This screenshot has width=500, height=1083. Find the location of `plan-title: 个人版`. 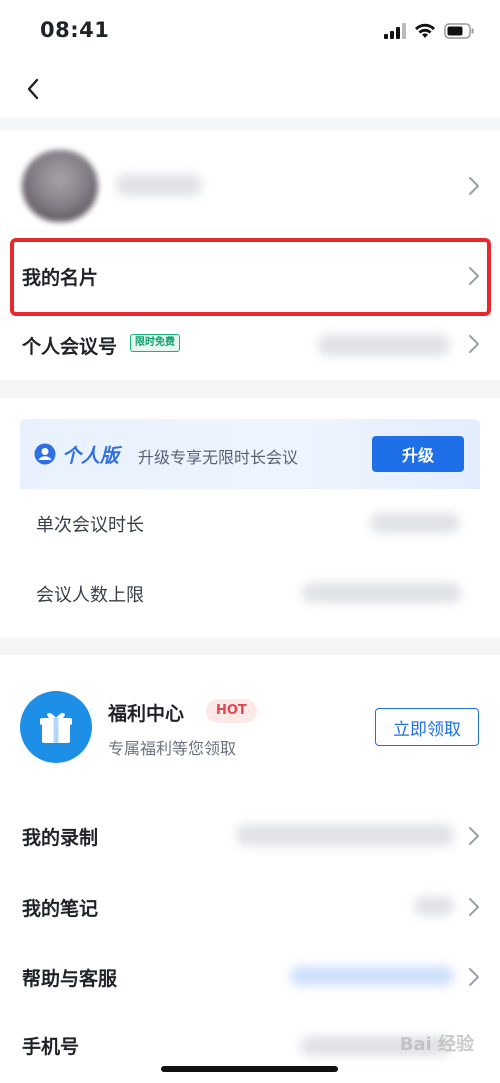

plan-title: 个人版 is located at coordinates (91, 456).